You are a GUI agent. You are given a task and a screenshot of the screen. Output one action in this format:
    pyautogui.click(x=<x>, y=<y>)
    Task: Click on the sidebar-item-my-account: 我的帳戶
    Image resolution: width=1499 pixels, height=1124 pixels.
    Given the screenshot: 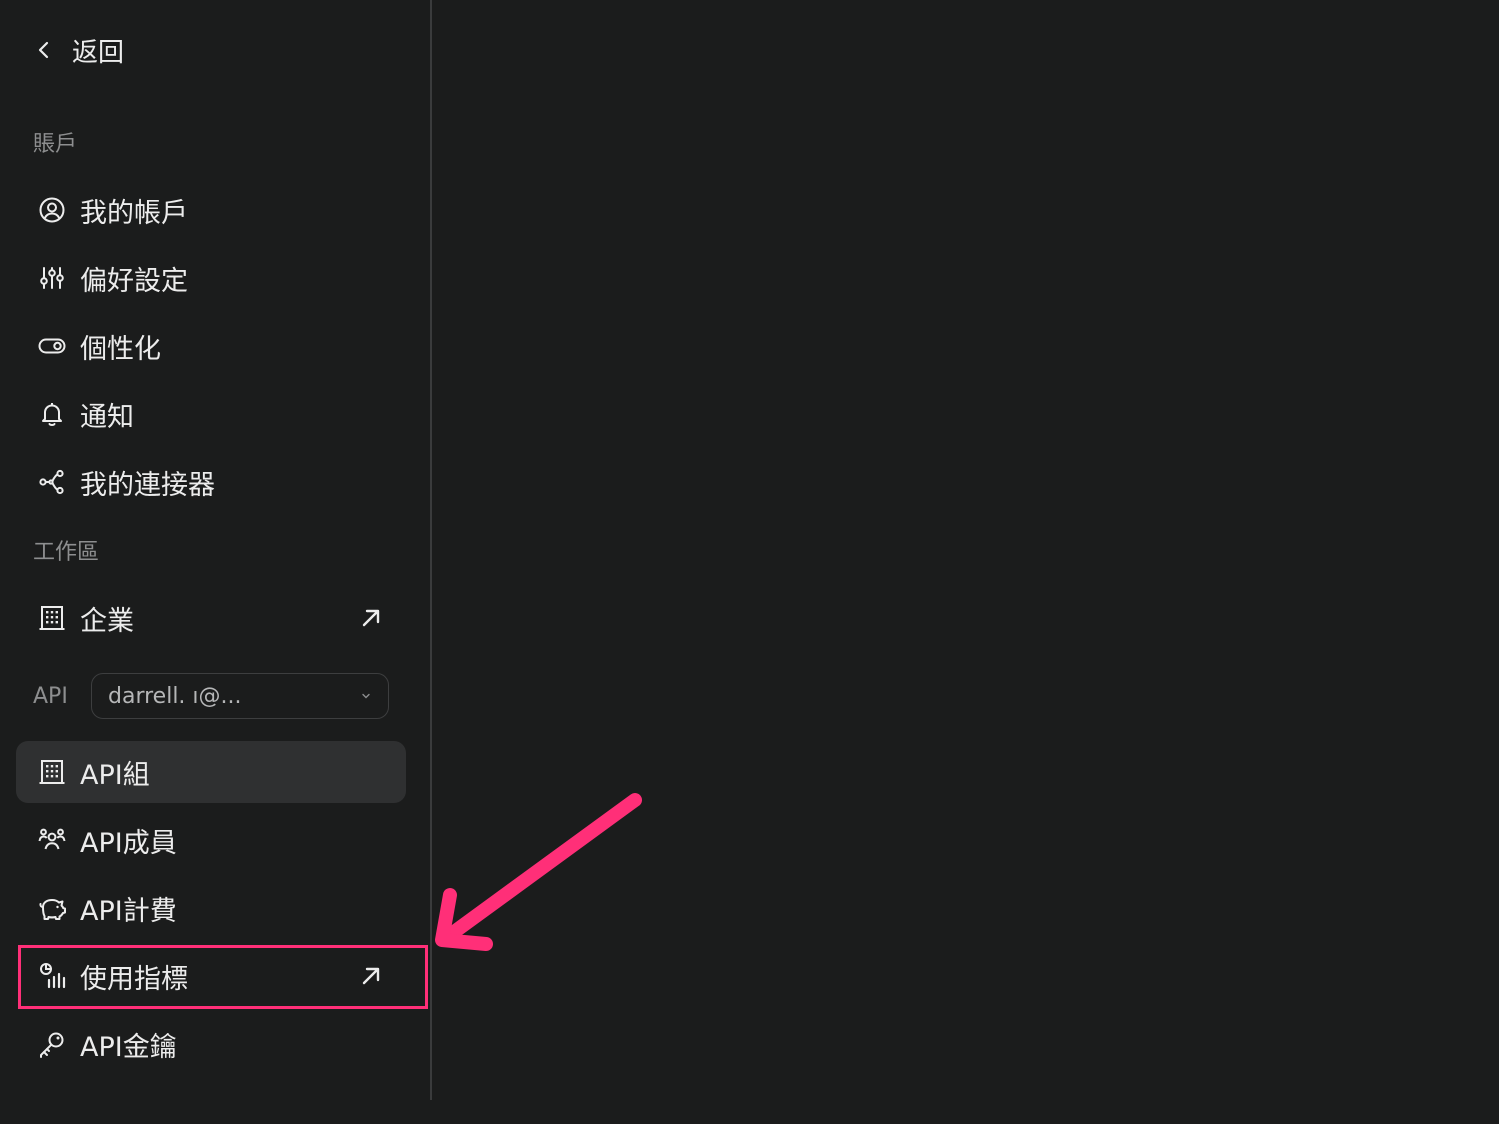 What is the action you would take?
    pyautogui.click(x=211, y=210)
    